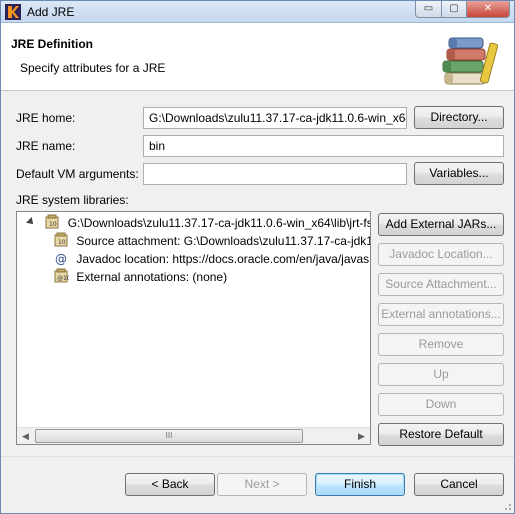 The image size is (515, 514). What do you see at coordinates (361, 436) in the screenshot?
I see `scroll-right-icon: ▶` at bounding box center [361, 436].